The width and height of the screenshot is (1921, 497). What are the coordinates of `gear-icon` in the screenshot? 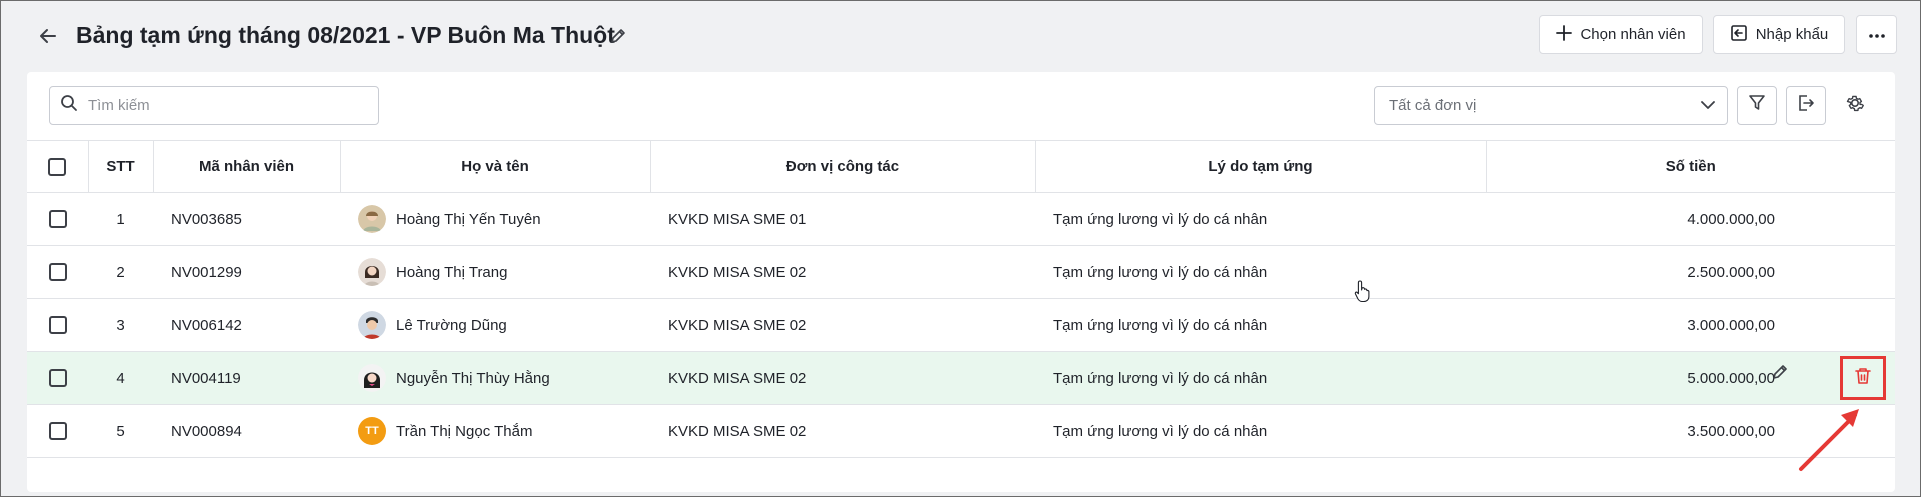 It's located at (1855, 105).